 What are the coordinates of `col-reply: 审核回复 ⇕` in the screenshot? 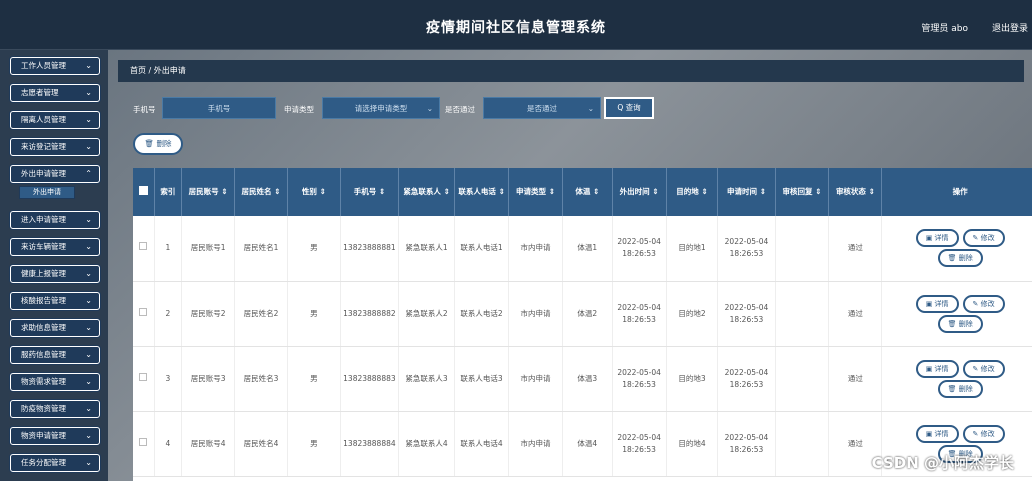 It's located at (802, 192).